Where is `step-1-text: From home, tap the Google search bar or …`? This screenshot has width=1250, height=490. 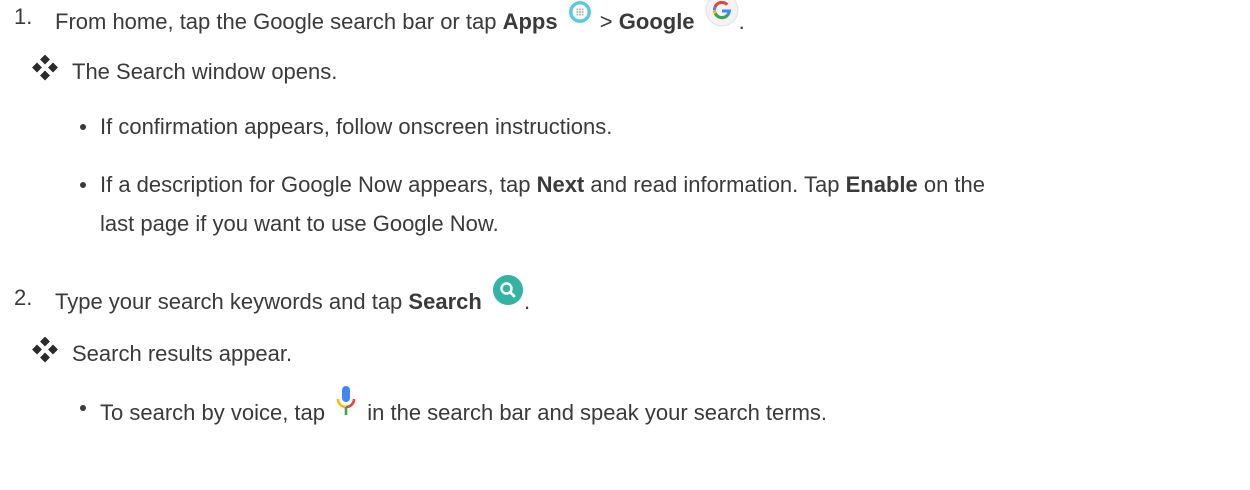
step-1-text: From home, tap the Google search bar or … is located at coordinates (400, 22).